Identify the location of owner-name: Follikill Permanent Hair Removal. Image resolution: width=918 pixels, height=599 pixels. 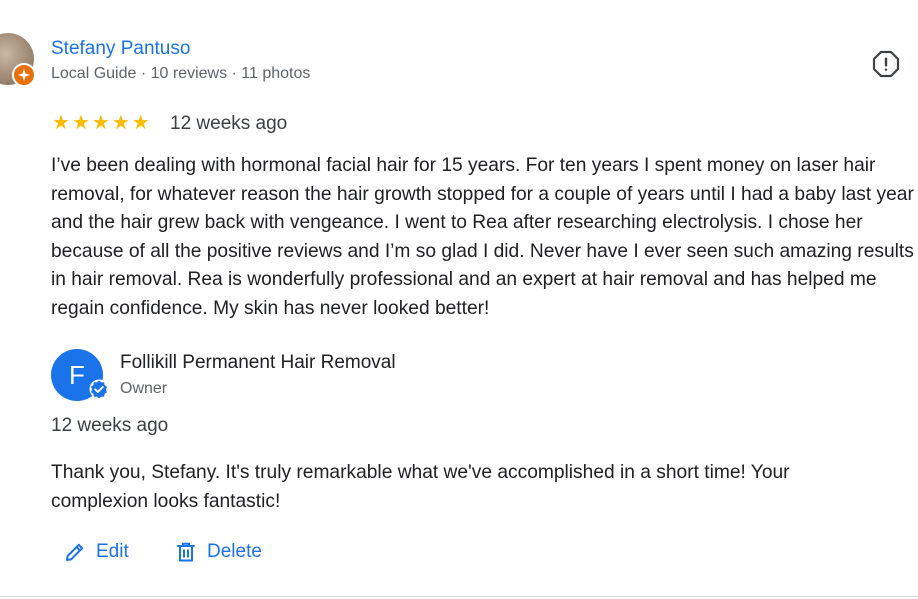
(258, 362).